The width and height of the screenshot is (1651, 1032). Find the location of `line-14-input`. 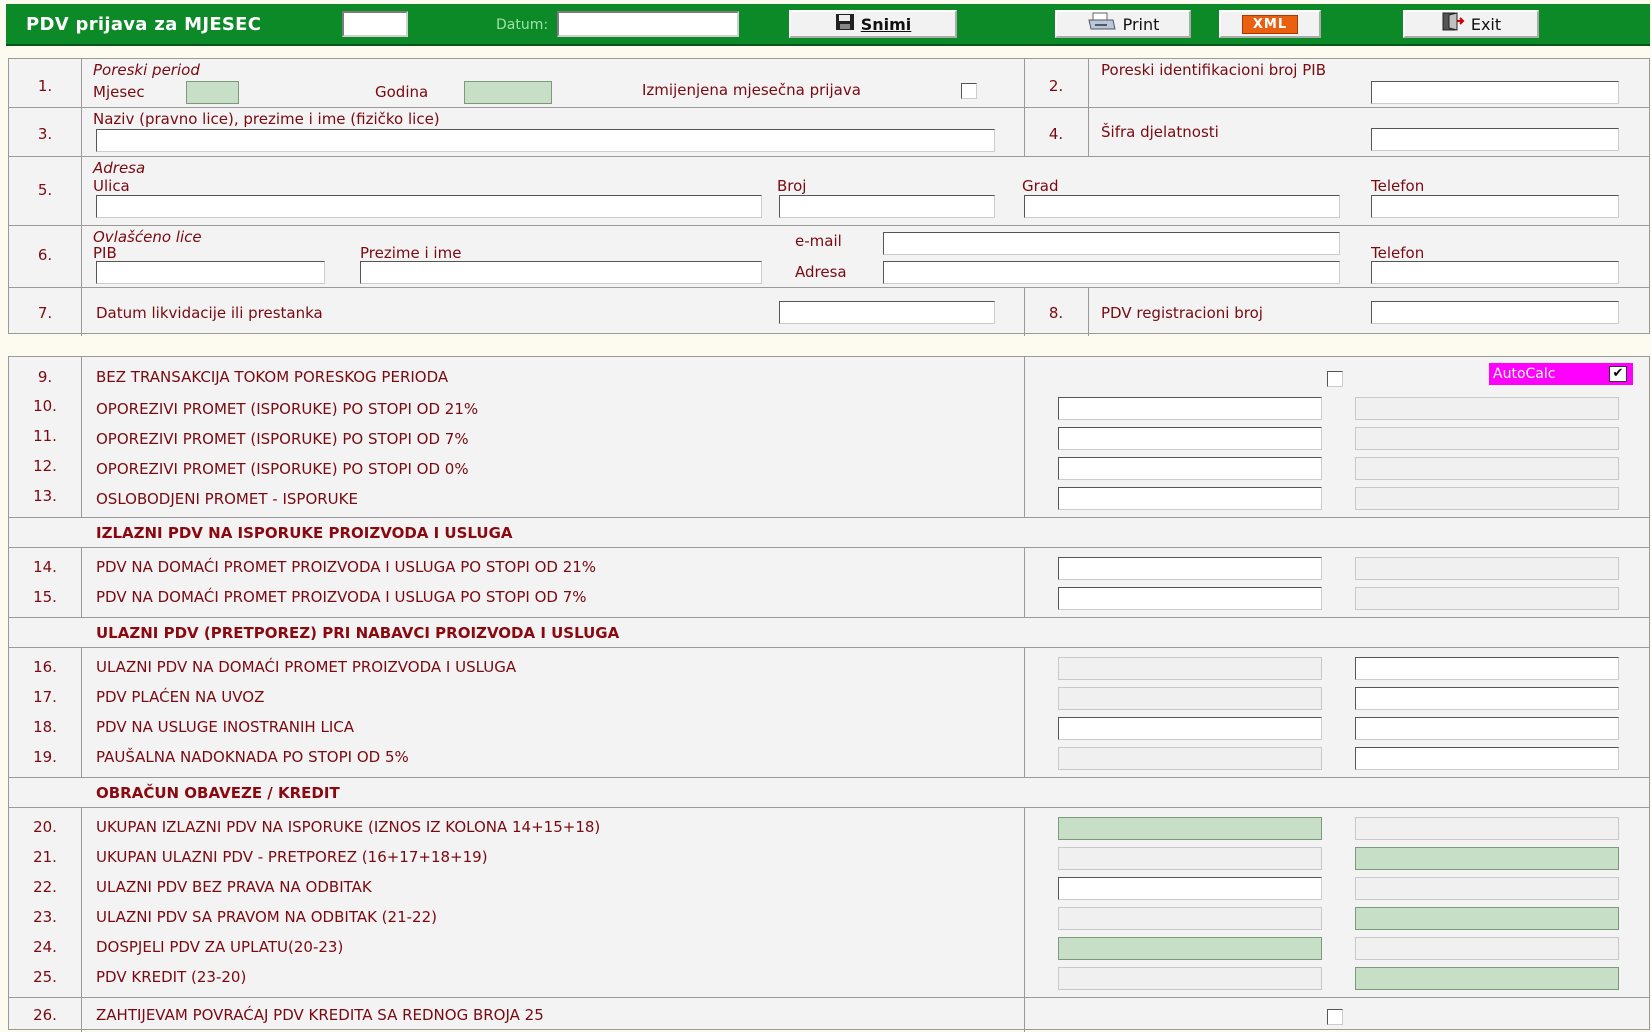

line-14-input is located at coordinates (1190, 568).